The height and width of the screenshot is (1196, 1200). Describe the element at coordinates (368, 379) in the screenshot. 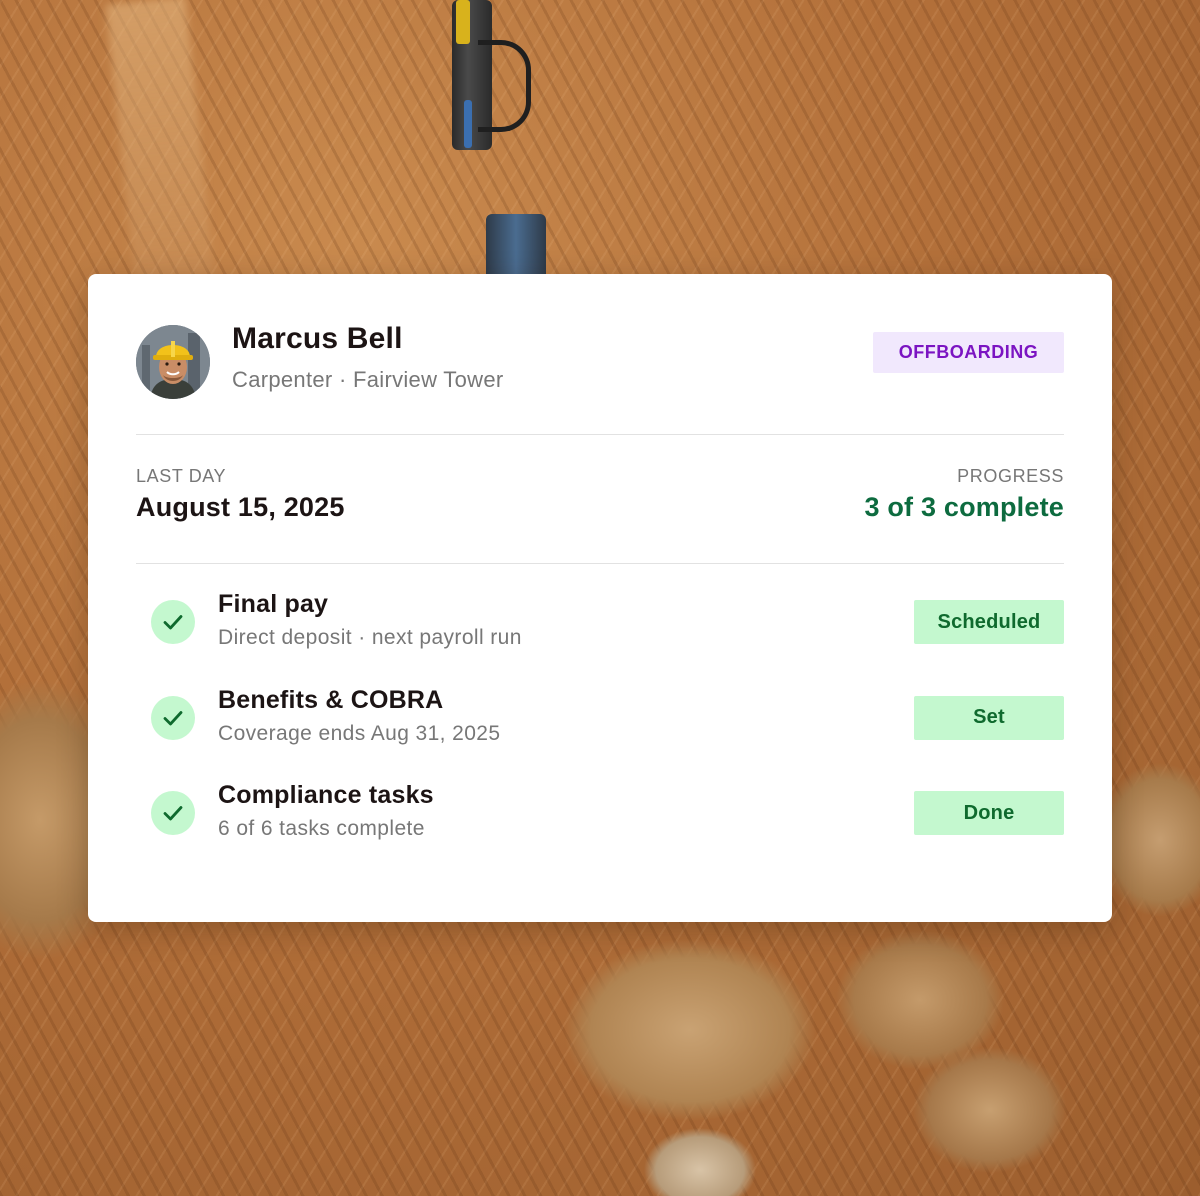

I see `employee-role-location: Carpenter · Fairview Tower` at that location.